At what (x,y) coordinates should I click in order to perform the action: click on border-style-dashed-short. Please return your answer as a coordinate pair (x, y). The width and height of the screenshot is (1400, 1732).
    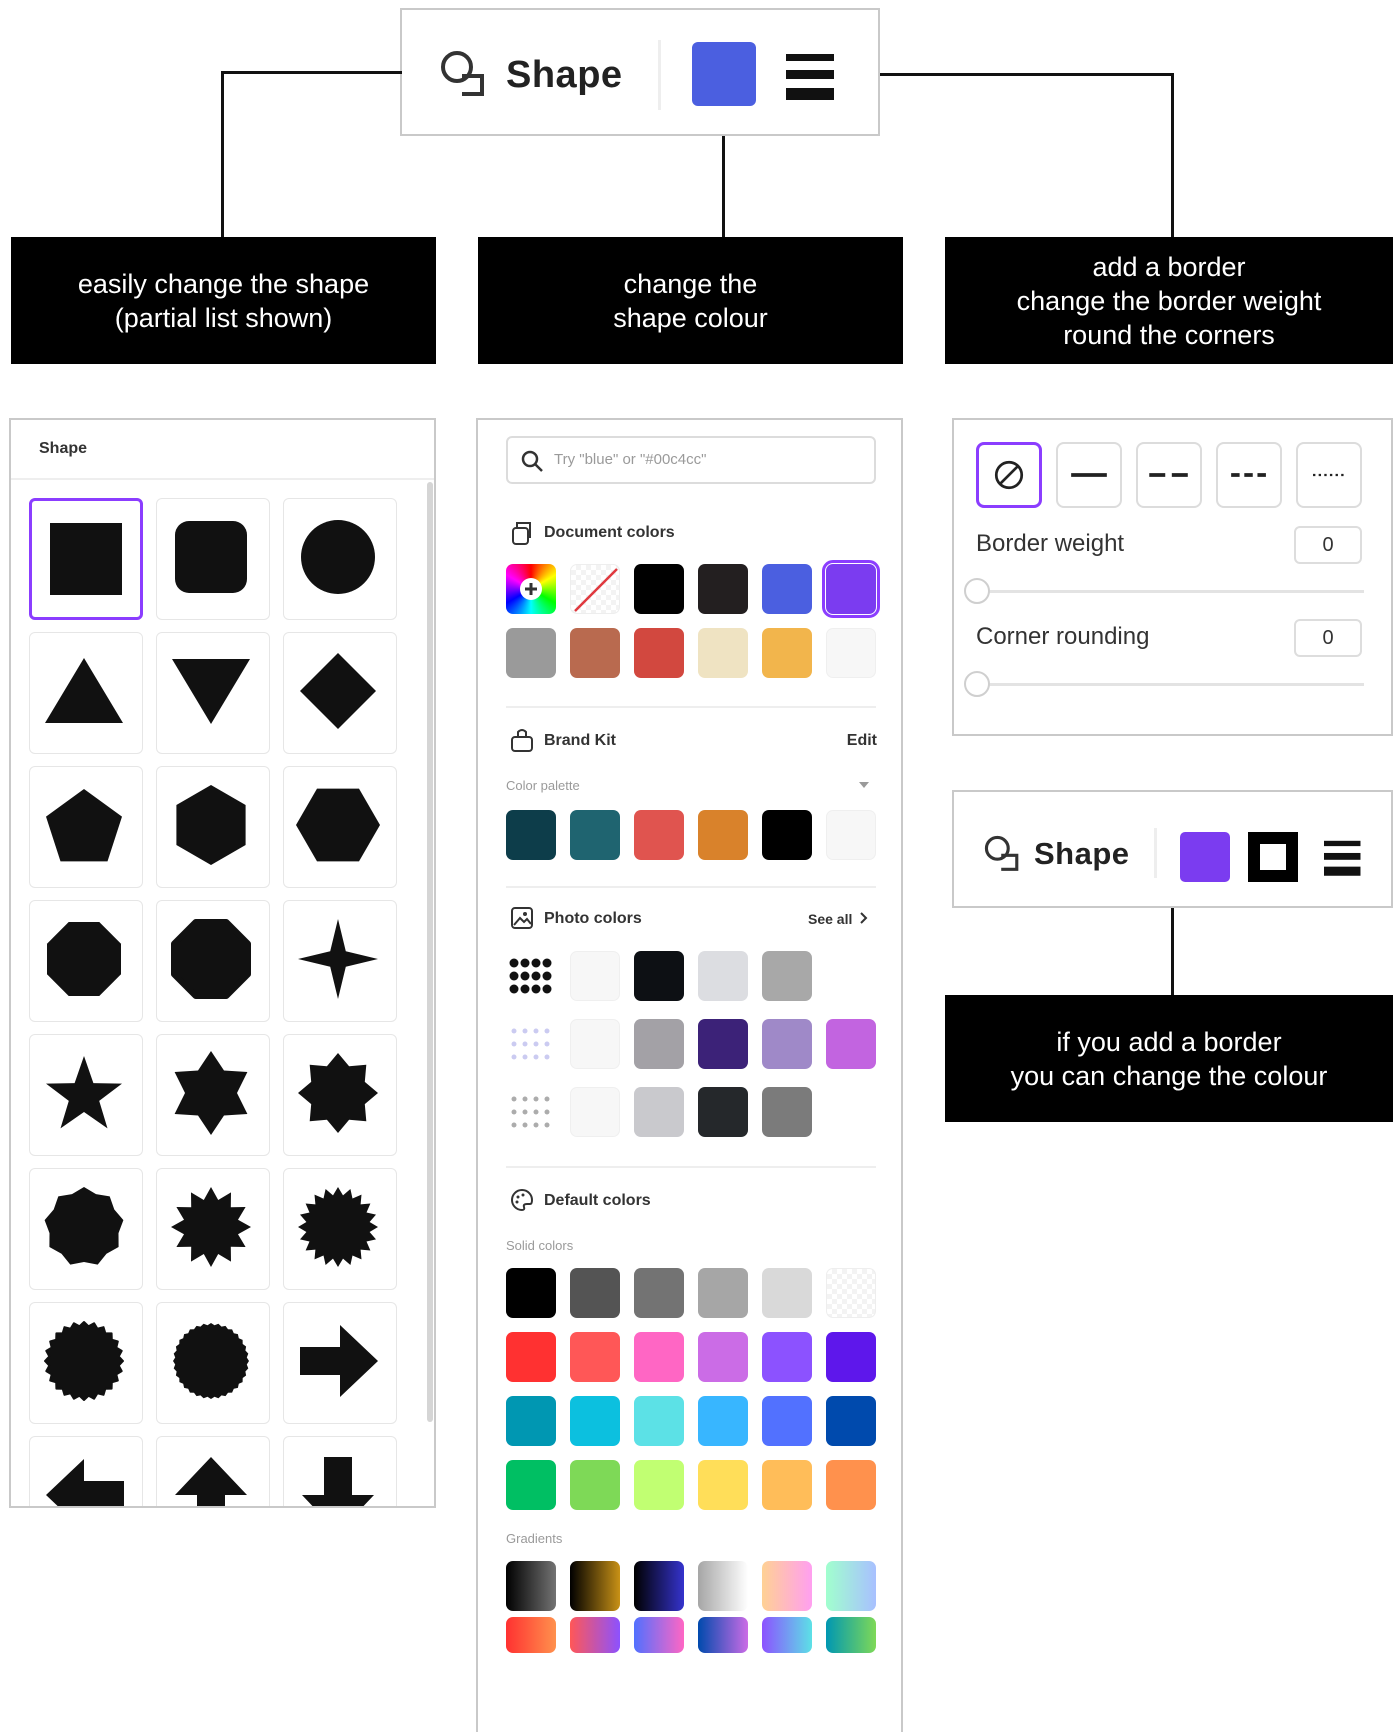
    Looking at the image, I should click on (1249, 475).